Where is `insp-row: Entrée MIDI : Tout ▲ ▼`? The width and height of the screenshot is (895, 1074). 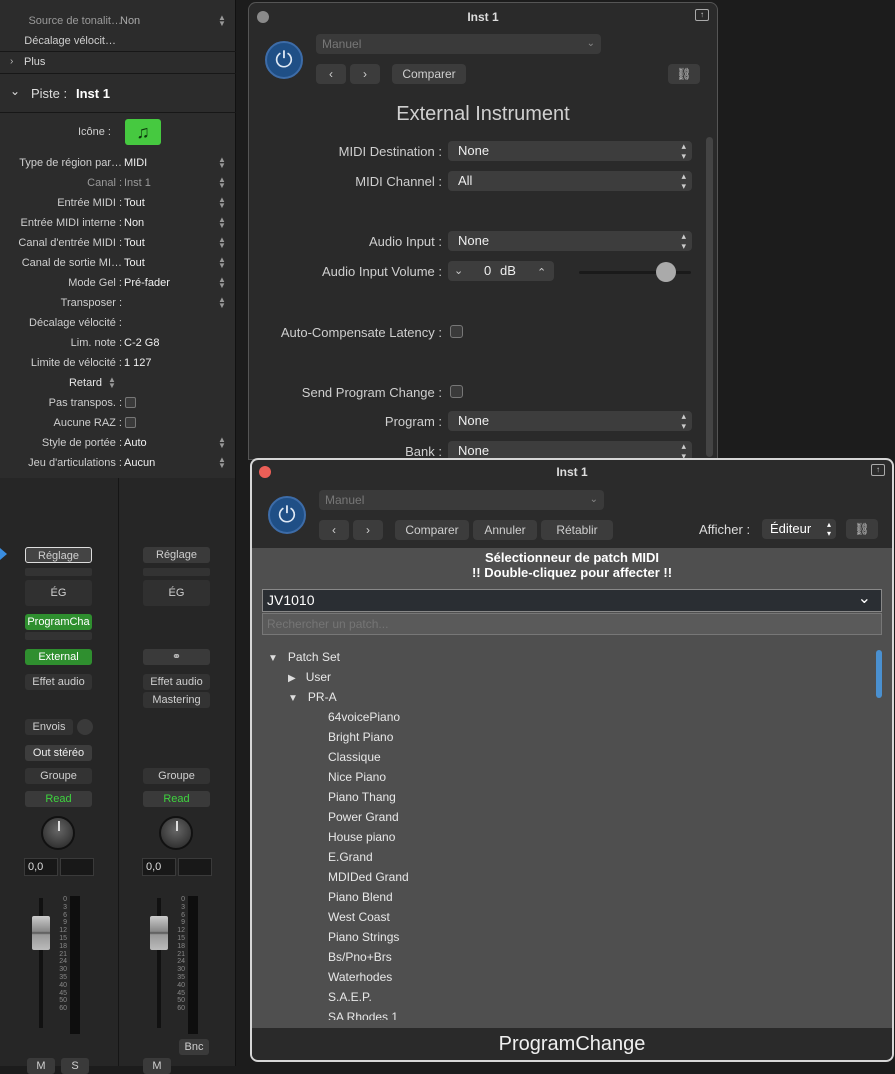
insp-row: Entrée MIDI : Tout ▲ ▼ is located at coordinates (118, 203).